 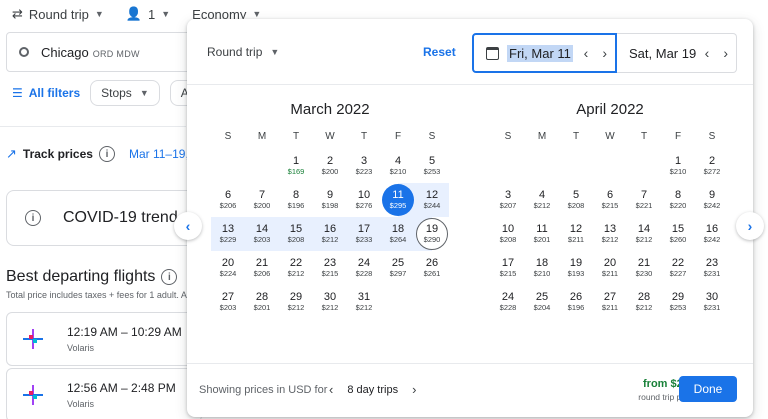 I want to click on reset-button: Reset, so click(x=439, y=52).